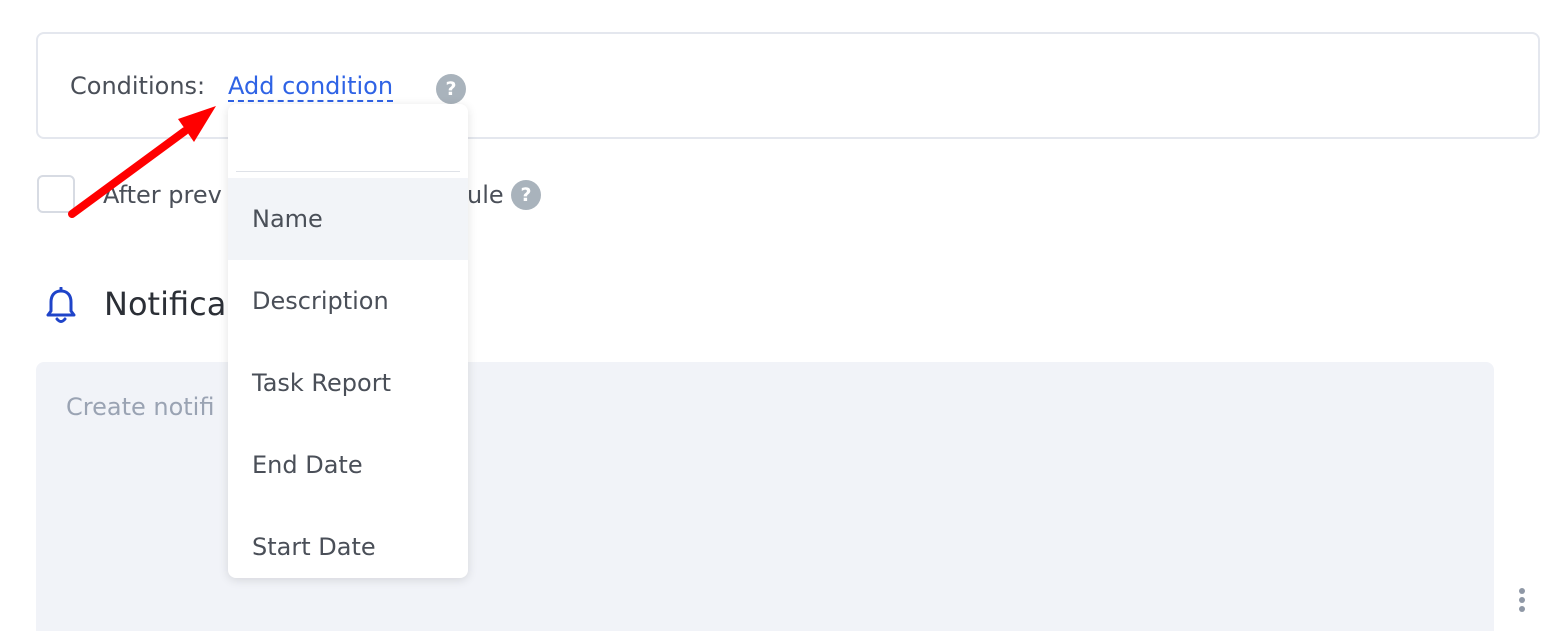 This screenshot has width=1557, height=631. I want to click on dropdown-item-description: Description, so click(348, 301).